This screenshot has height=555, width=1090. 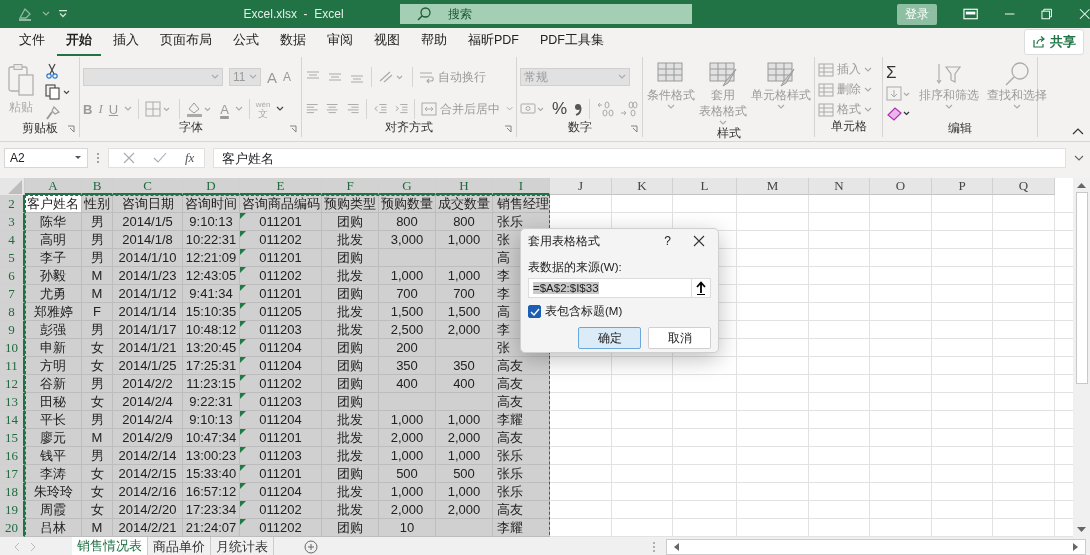 I want to click on group-label: 编辑, so click(x=960, y=128).